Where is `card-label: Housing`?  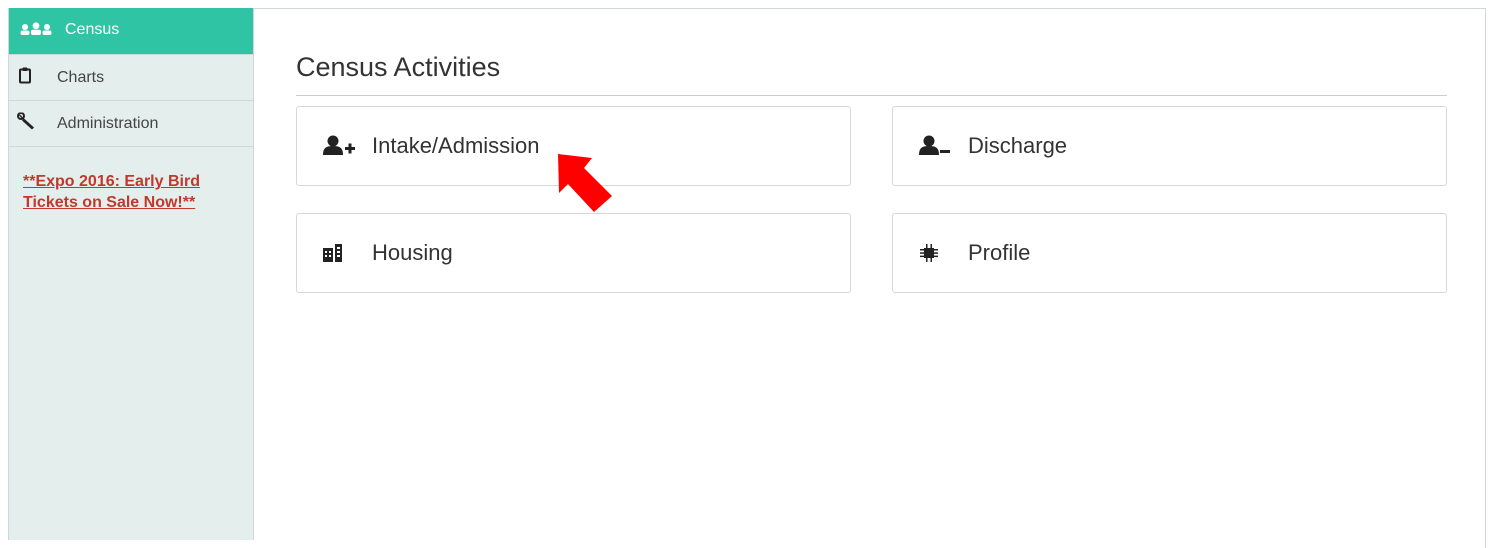
card-label: Housing is located at coordinates (412, 252).